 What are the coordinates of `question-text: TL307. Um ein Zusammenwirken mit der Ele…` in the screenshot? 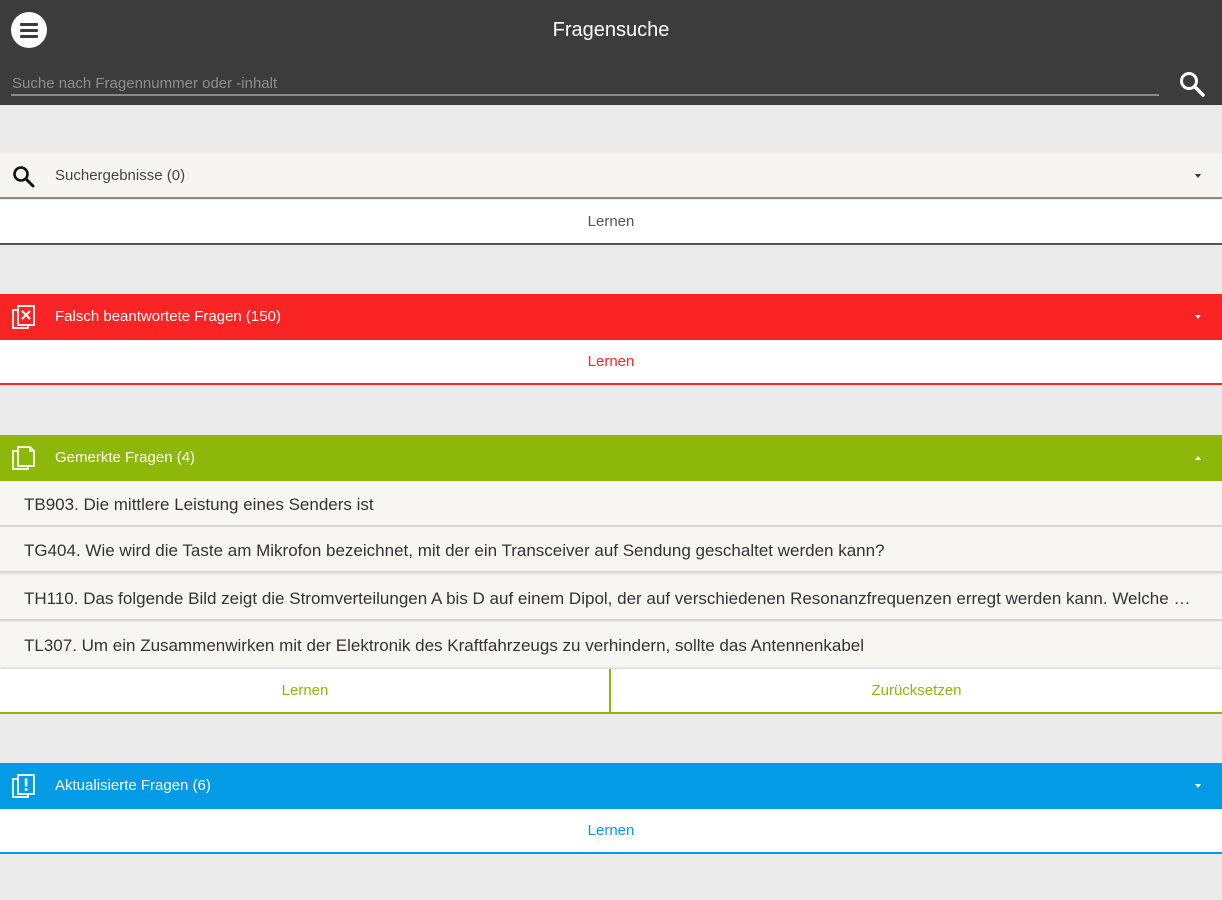 It's located at (444, 645).